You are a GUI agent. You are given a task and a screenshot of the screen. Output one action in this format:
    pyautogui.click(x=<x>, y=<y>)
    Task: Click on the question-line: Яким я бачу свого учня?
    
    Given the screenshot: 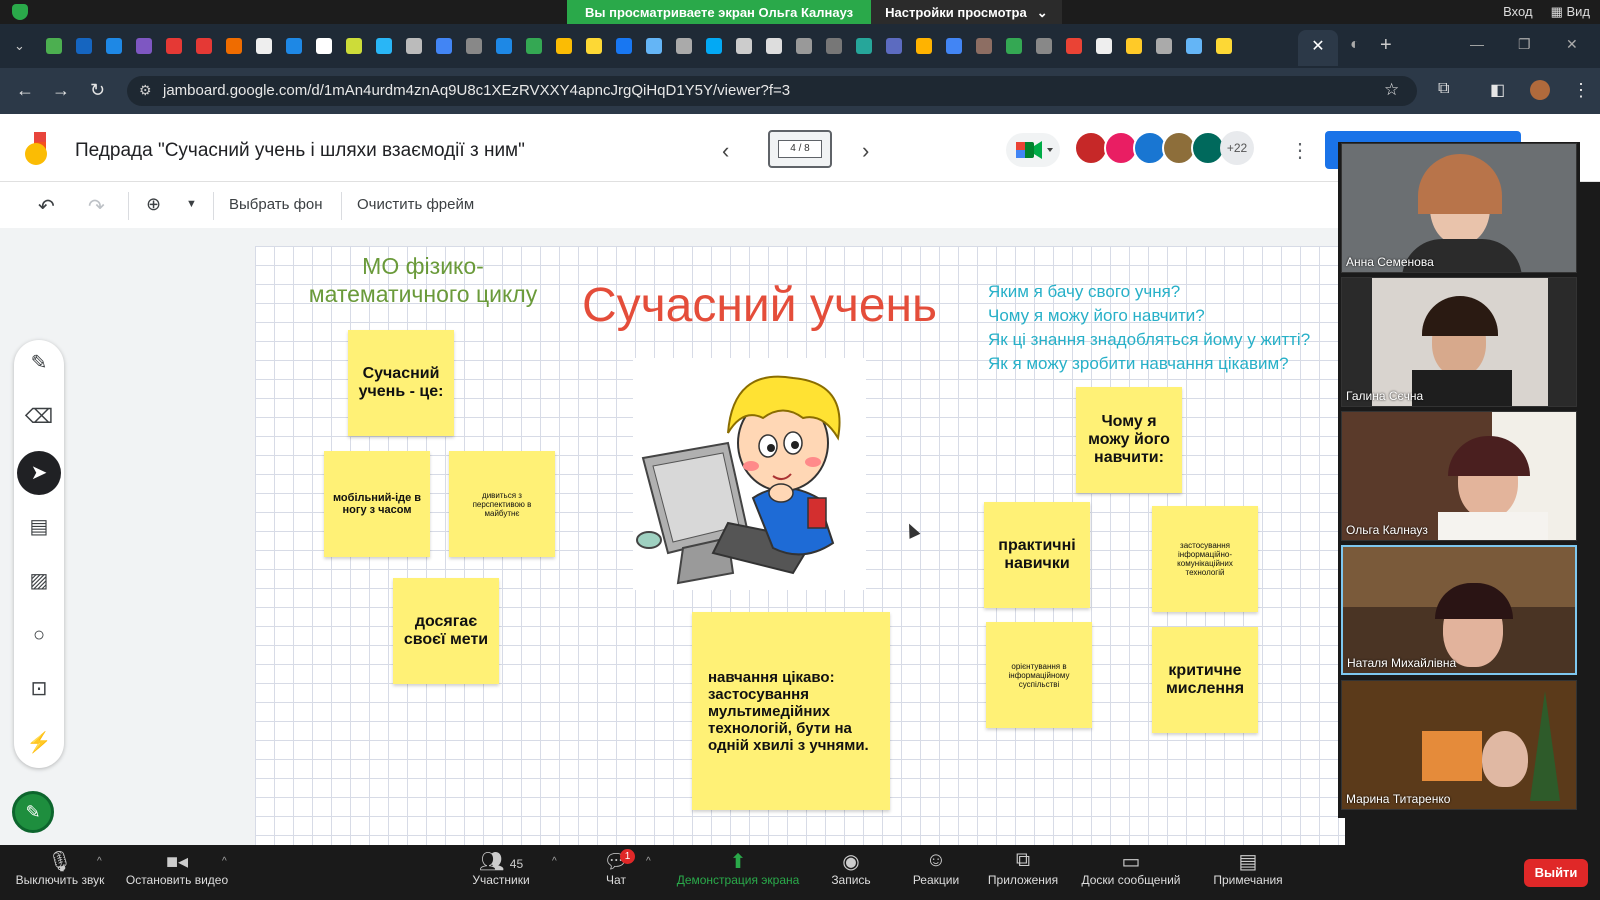 What is the action you would take?
    pyautogui.click(x=1084, y=292)
    